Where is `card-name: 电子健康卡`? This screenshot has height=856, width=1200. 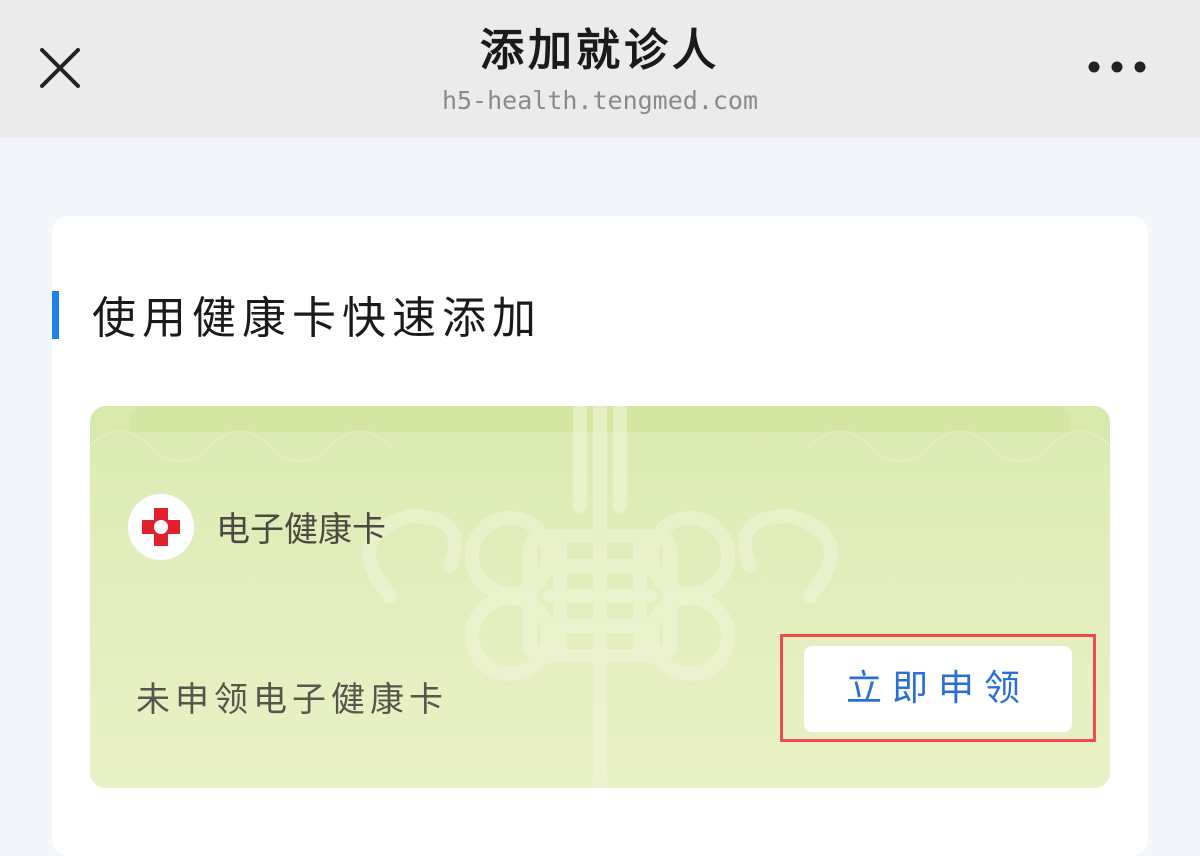 card-name: 电子健康卡 is located at coordinates (301, 530).